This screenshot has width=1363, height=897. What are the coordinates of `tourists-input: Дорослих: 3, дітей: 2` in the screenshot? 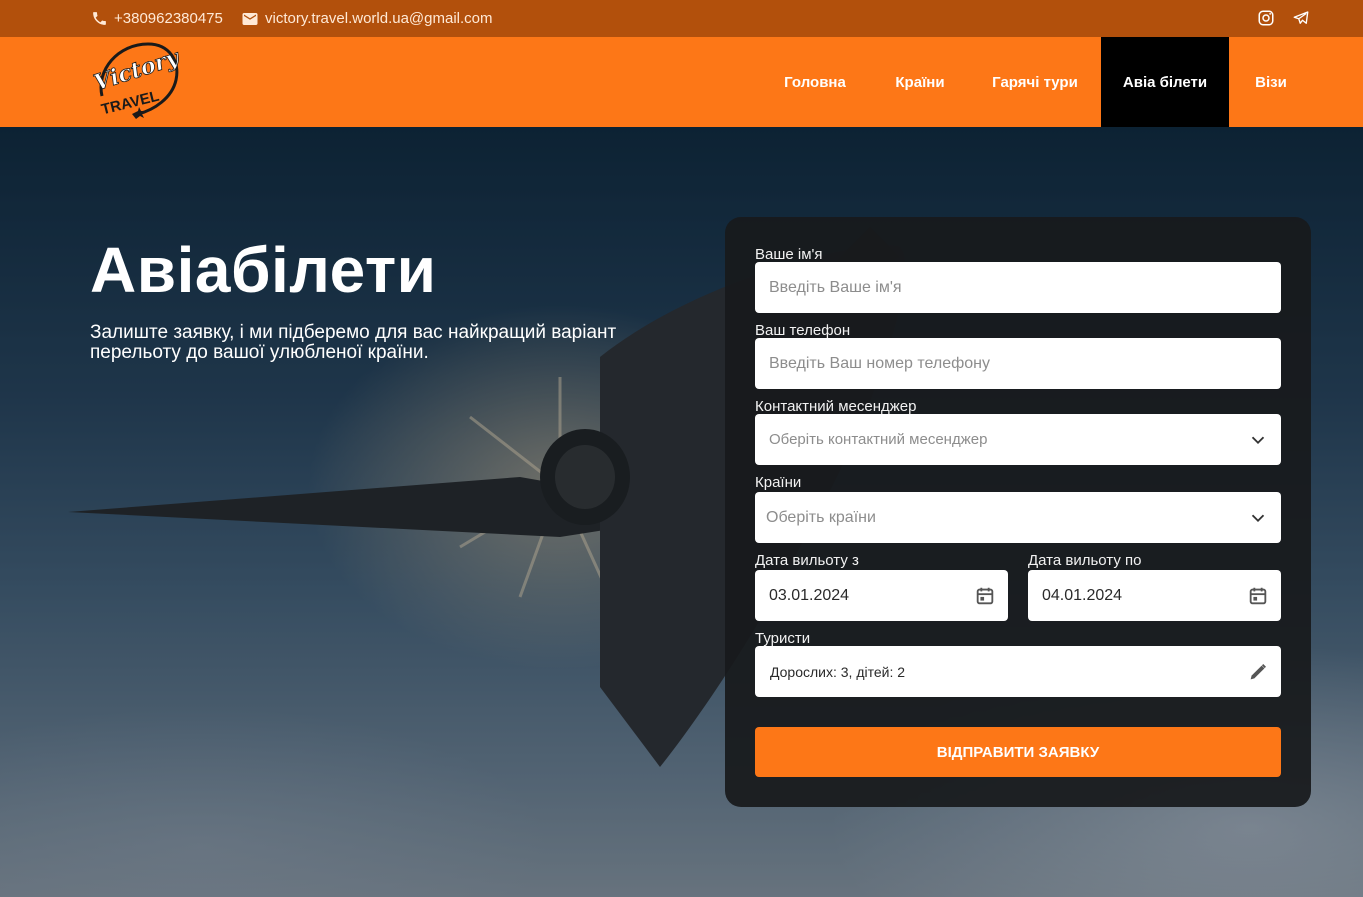 It's located at (1018, 671).